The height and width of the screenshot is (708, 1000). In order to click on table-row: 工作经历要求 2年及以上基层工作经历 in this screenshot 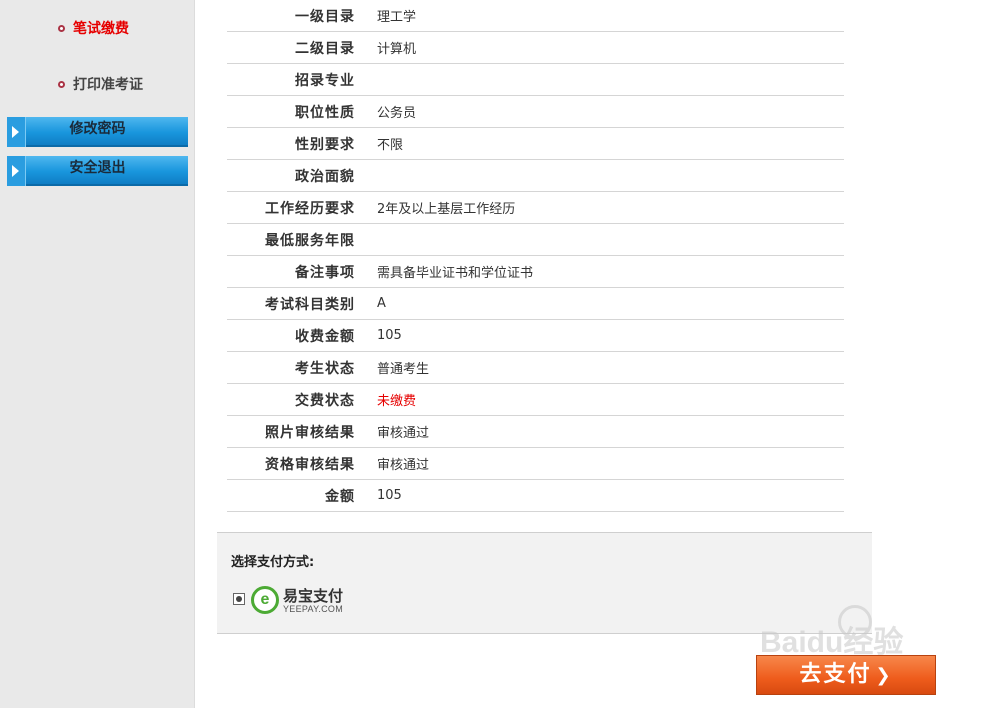, I will do `click(535, 208)`.